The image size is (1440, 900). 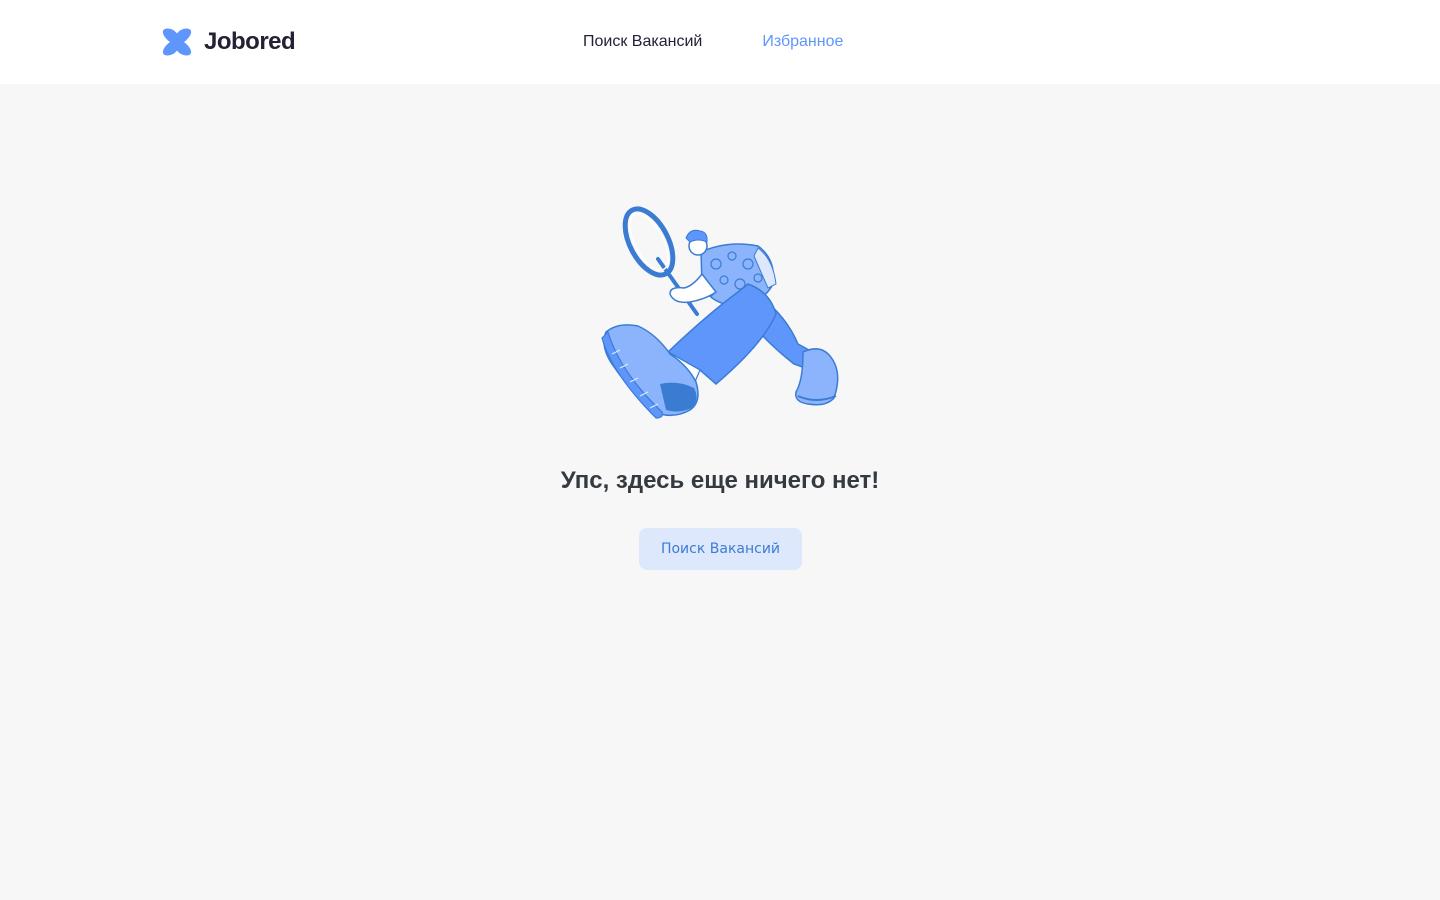 I want to click on logo: Jobored, so click(x=229, y=42).